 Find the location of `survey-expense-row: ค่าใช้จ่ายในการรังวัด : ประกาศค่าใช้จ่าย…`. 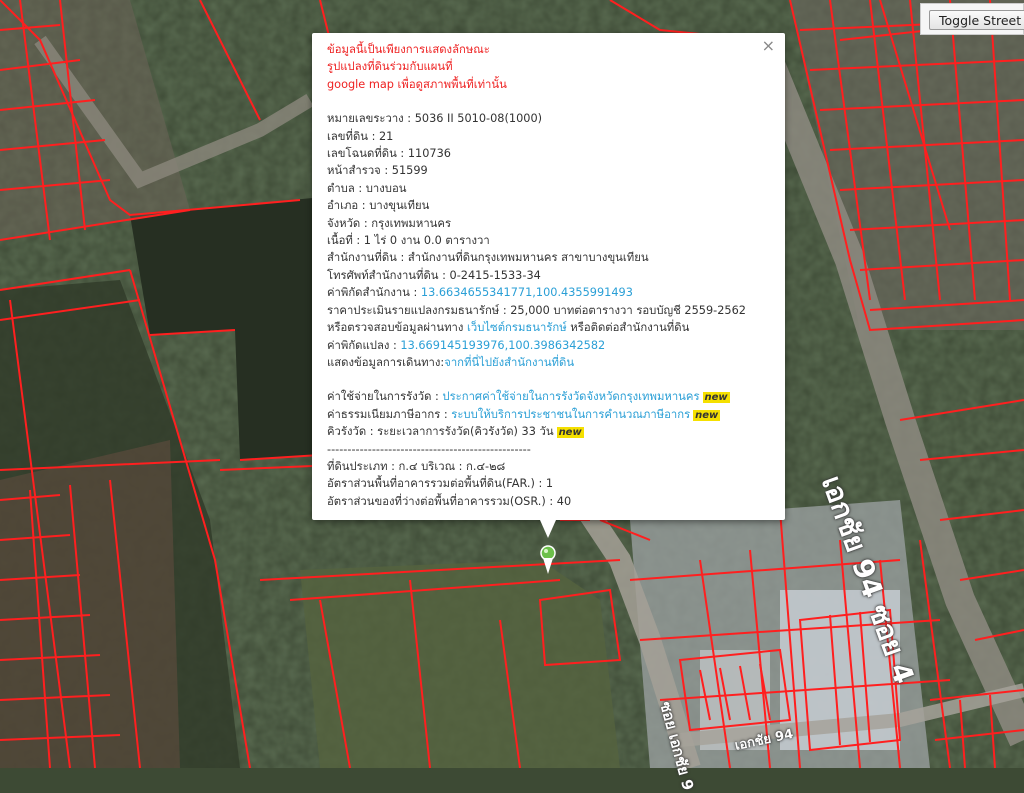

survey-expense-row: ค่าใช้จ่ายในการรังวัด : ประกาศค่าใช้จ่าย… is located at coordinates (550, 396).